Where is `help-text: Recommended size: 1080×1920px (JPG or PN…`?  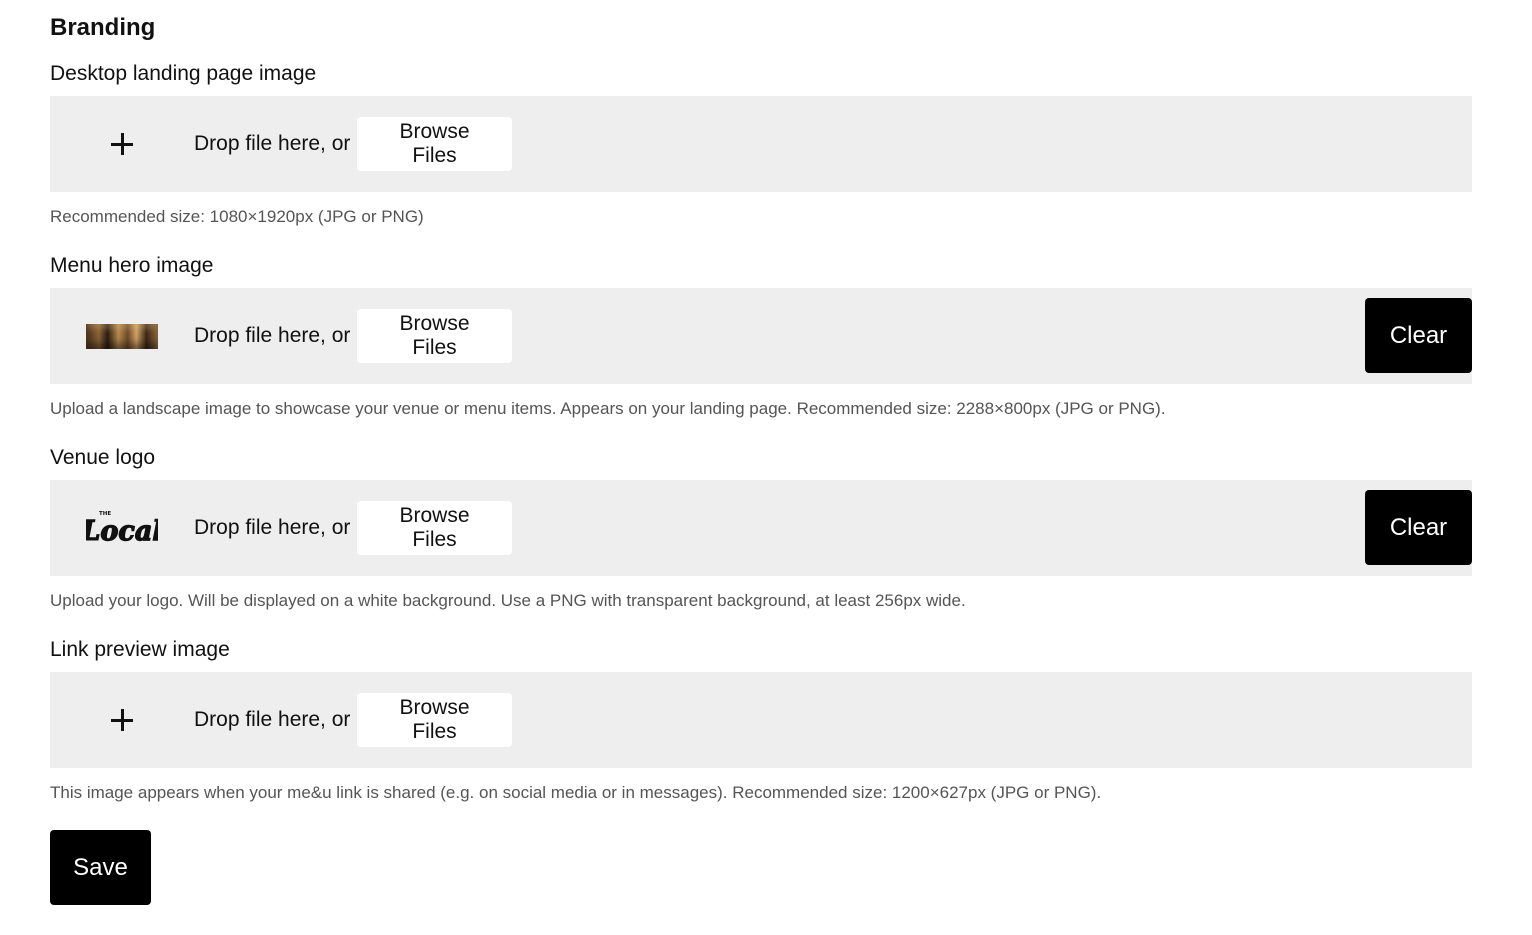
help-text: Recommended size: 1080×1920px (JPG or PN… is located at coordinates (237, 216).